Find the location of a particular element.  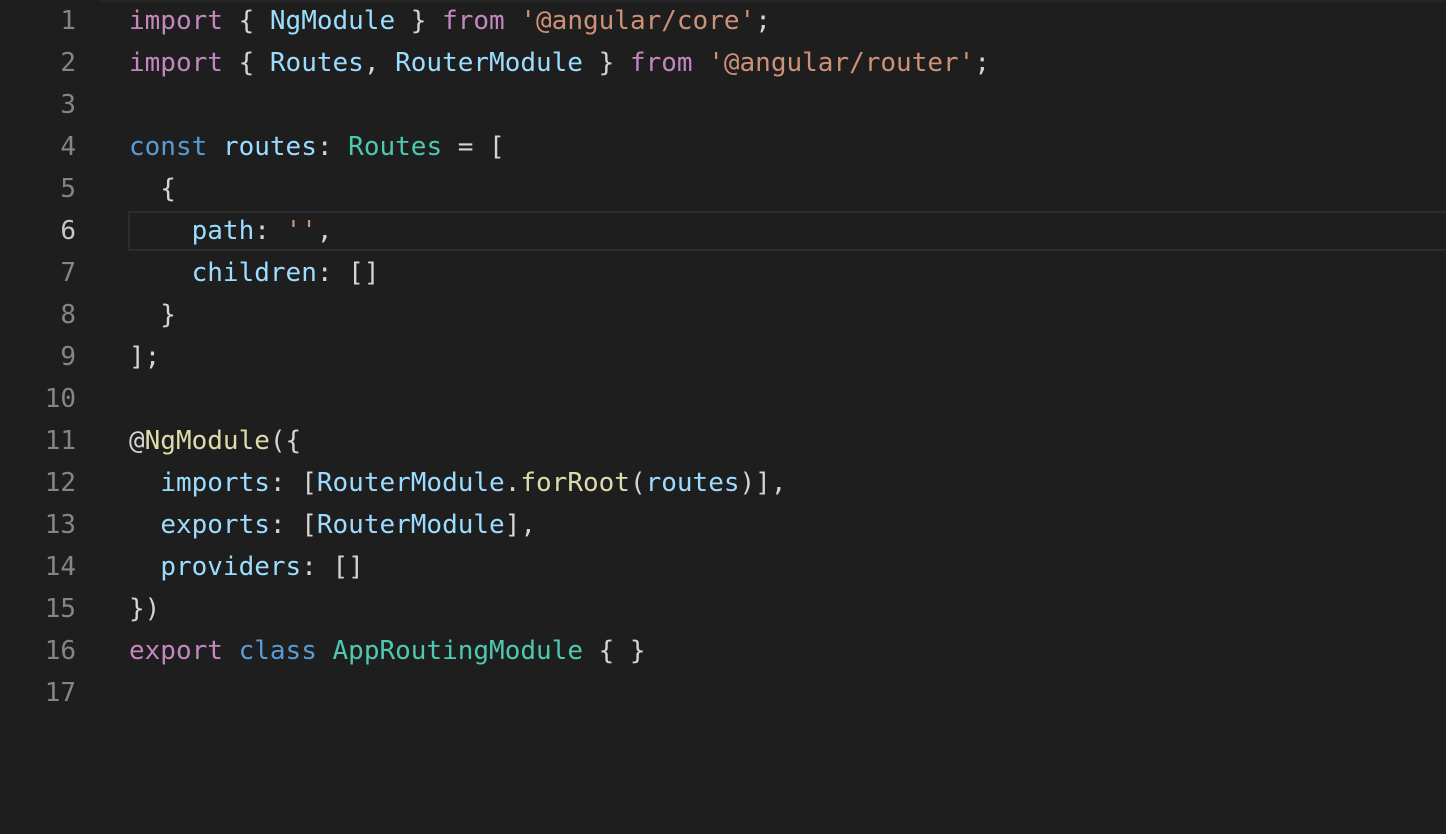

line-number: 14 is located at coordinates (60, 567).